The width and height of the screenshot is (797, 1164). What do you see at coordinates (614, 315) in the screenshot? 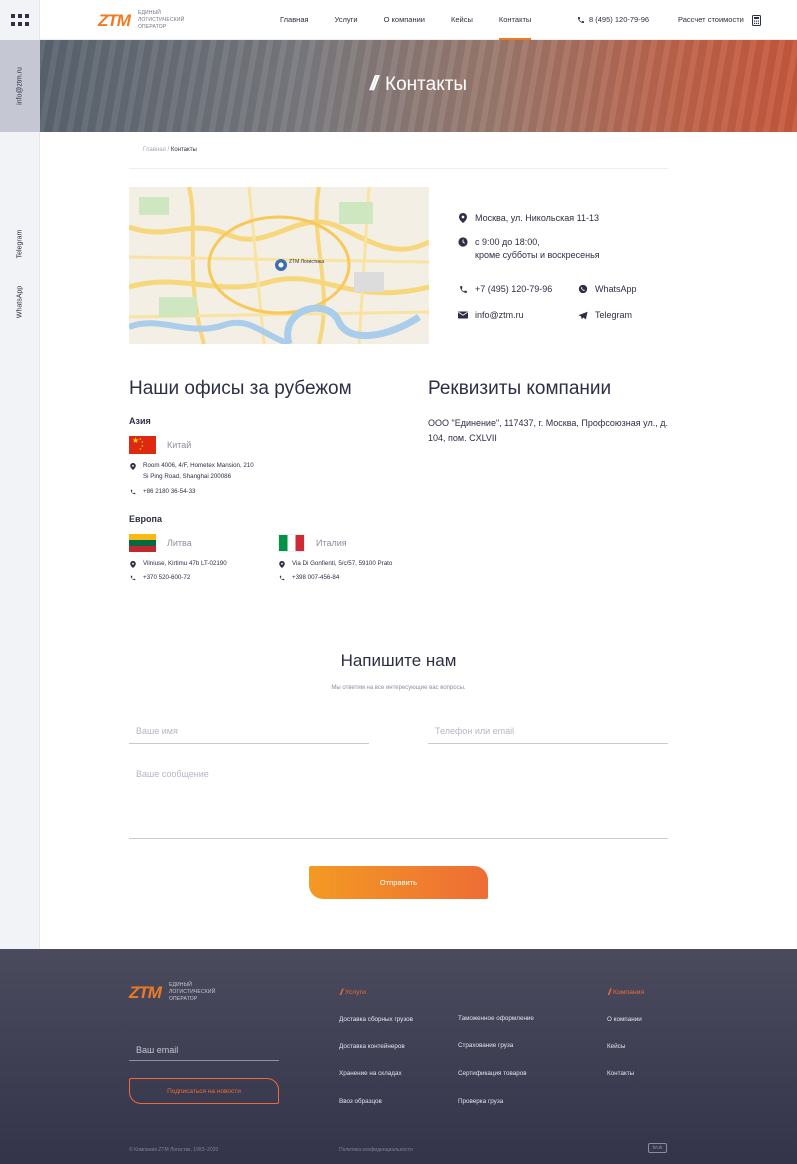
I see `contact-telegram-text: Telegram` at bounding box center [614, 315].